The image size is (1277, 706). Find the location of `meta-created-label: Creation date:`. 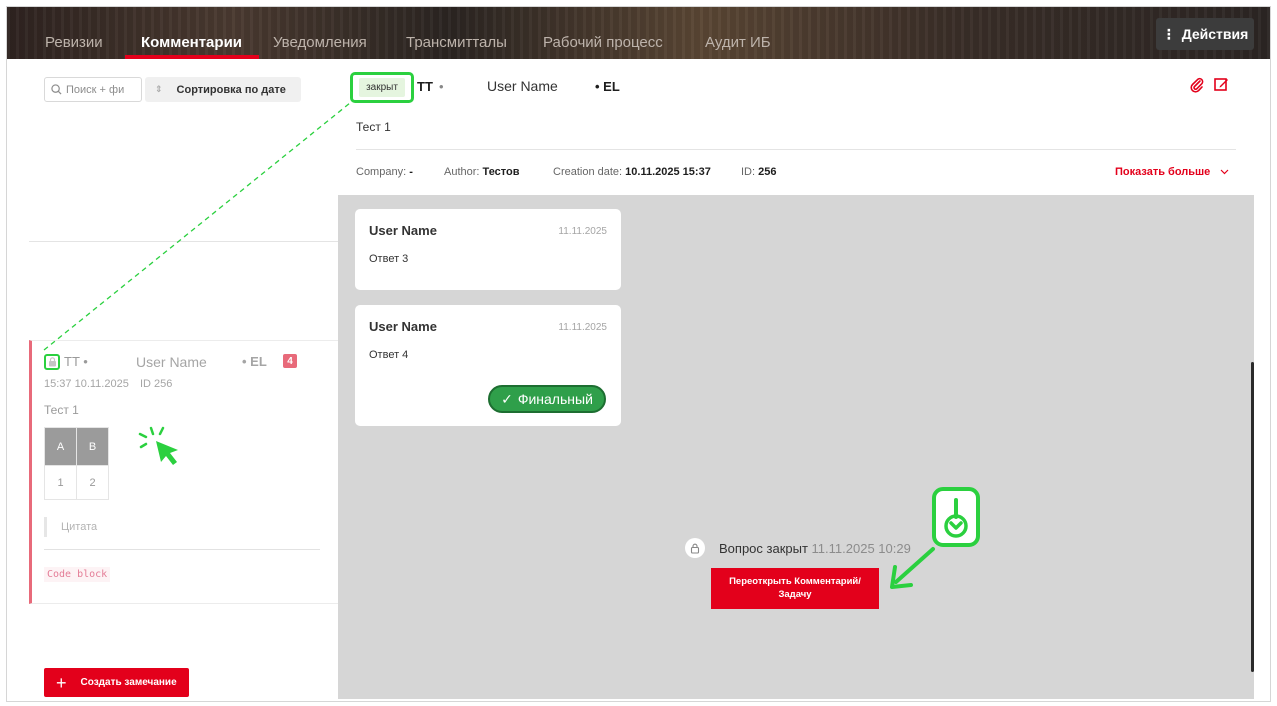

meta-created-label: Creation date: is located at coordinates (588, 172).